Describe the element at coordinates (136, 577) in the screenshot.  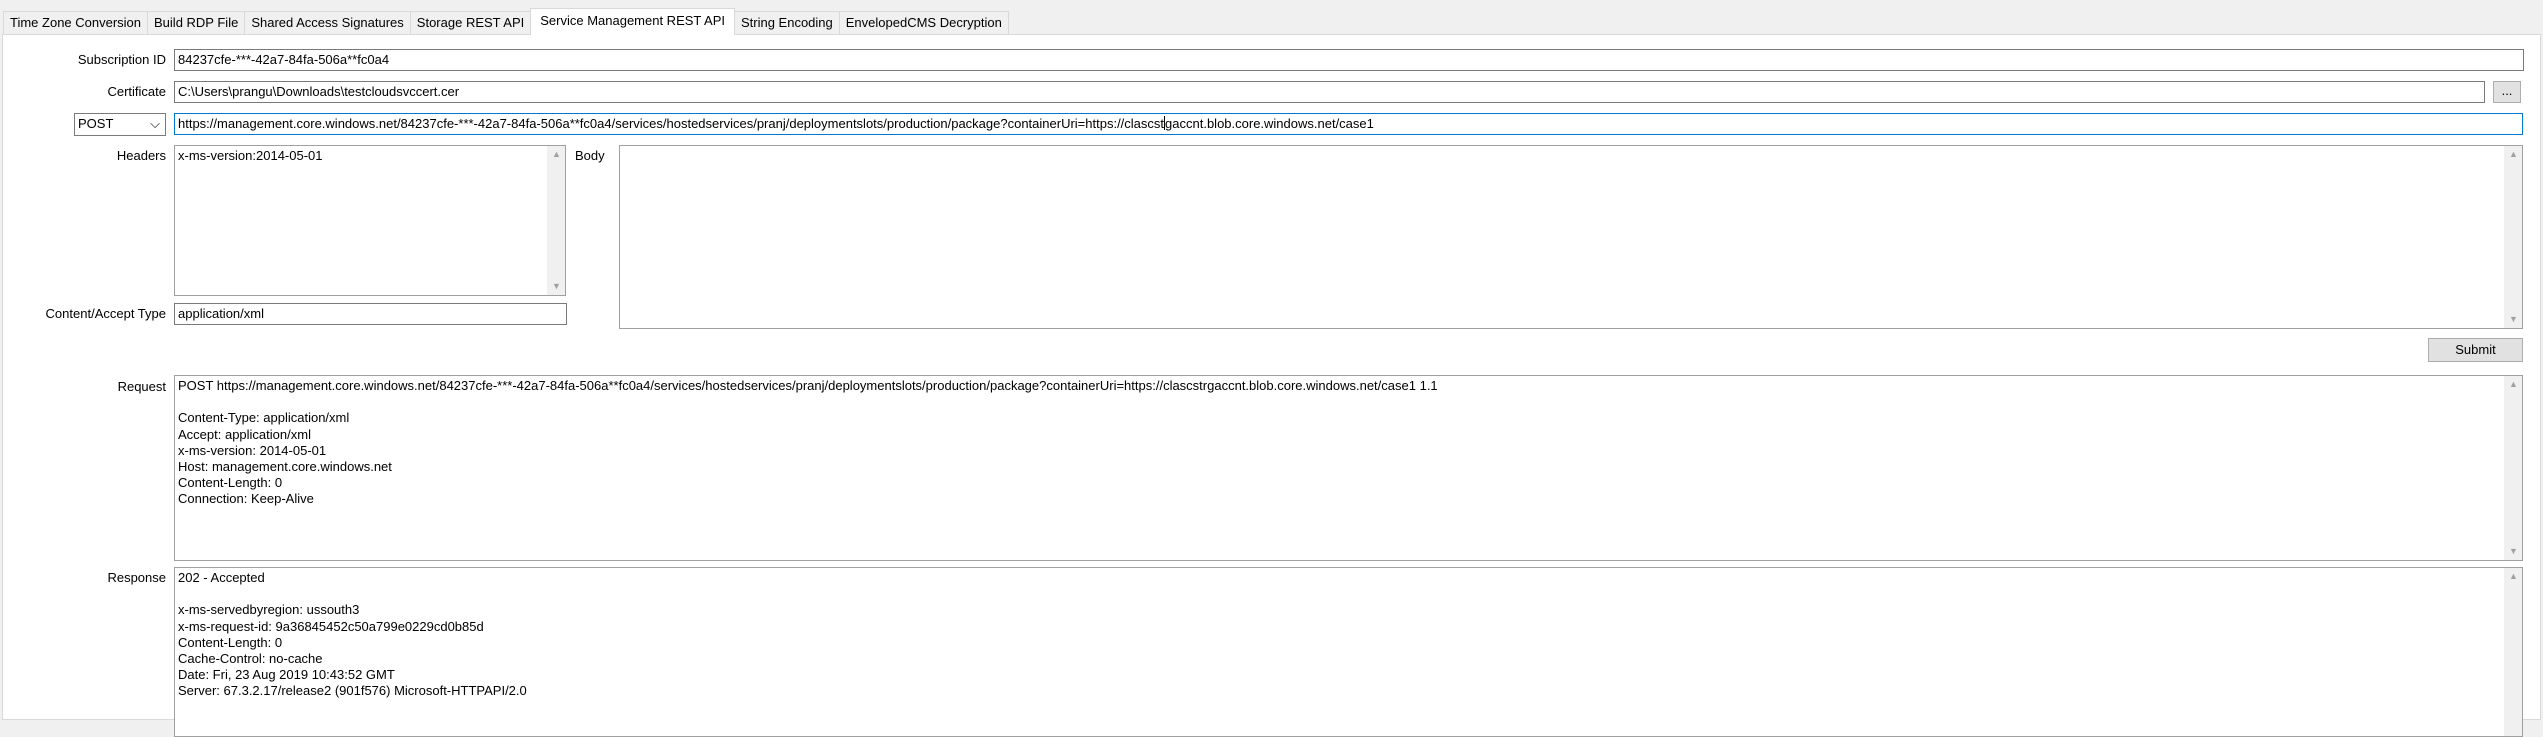
I see `response-label: Response` at that location.